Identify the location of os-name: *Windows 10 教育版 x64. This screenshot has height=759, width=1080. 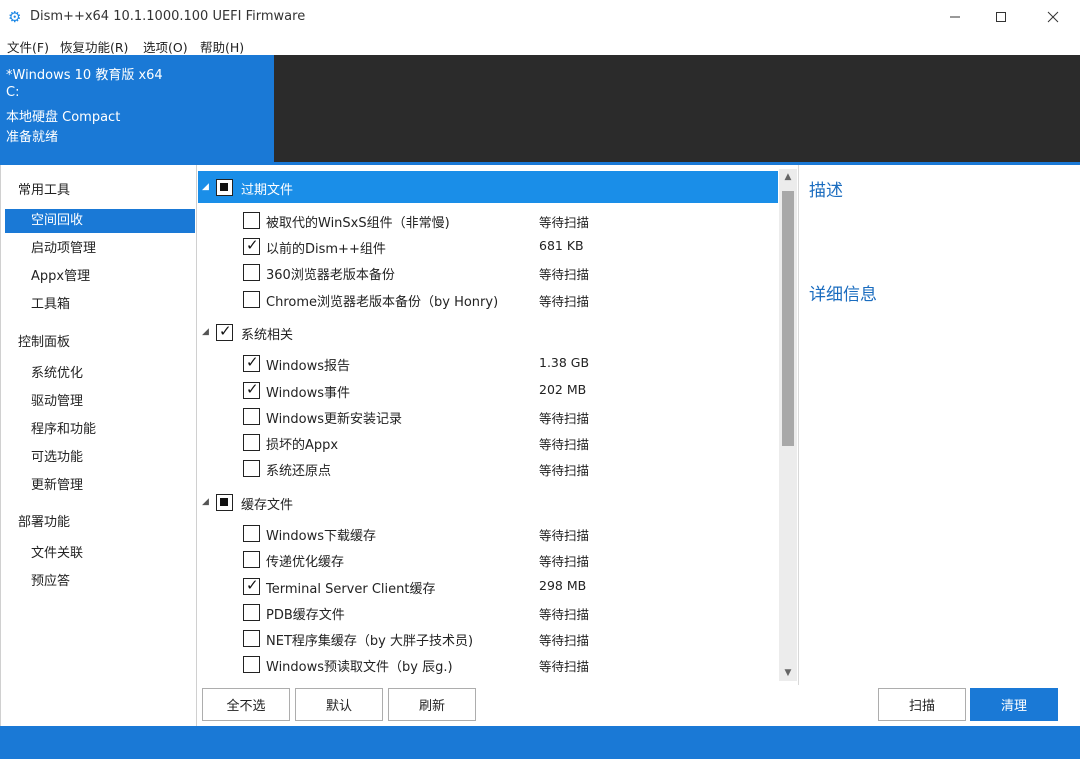
(84, 75).